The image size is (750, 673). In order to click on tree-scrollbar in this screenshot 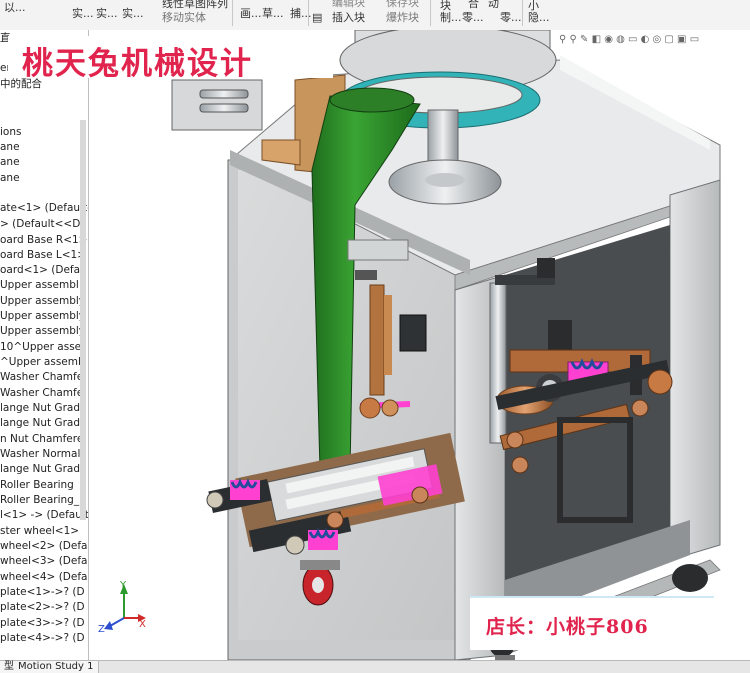, I will do `click(83, 320)`.